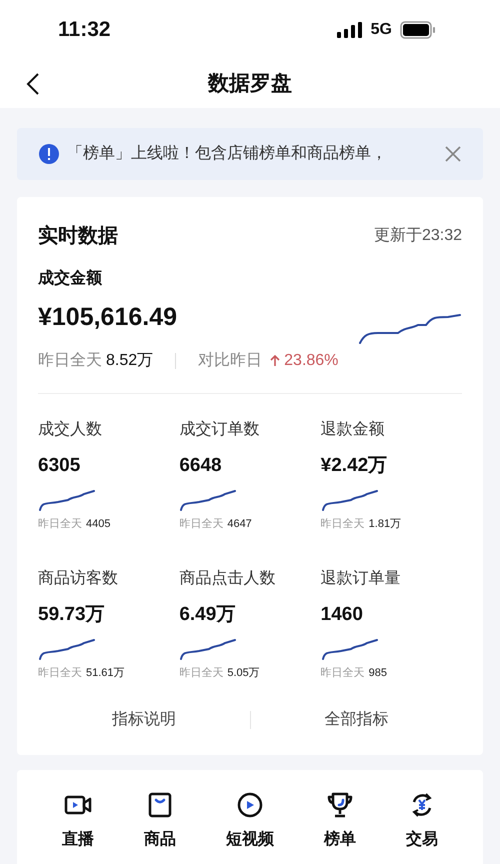 The image size is (500, 864). I want to click on network-label: 5G, so click(381, 30).